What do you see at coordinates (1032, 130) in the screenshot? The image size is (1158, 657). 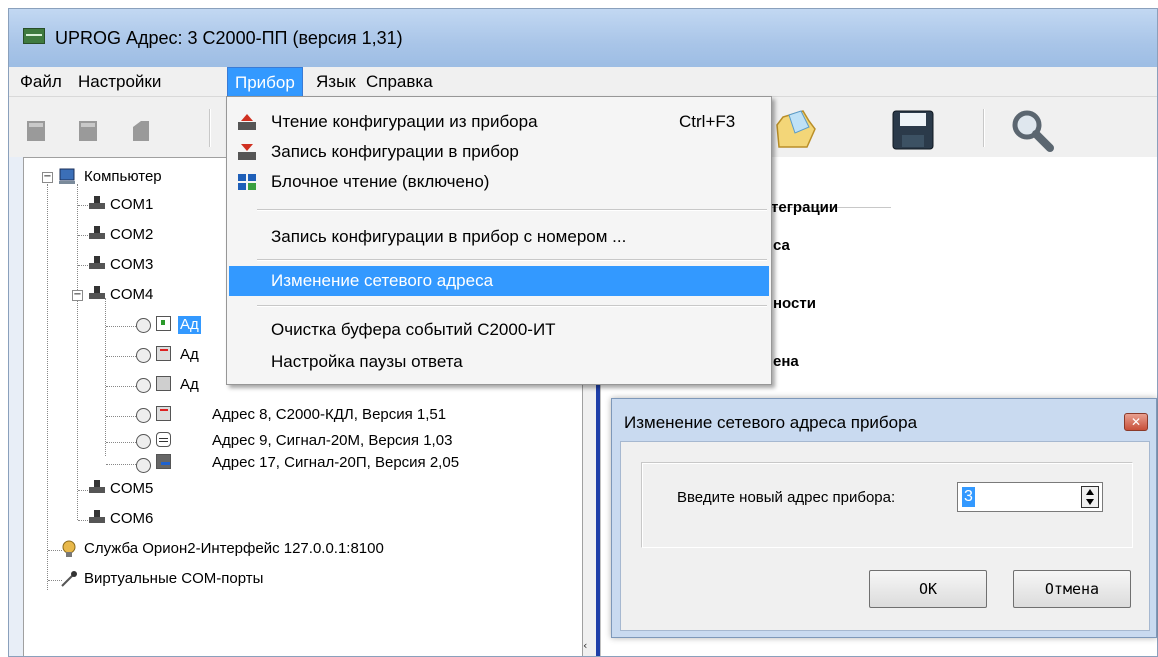 I see `search-magnifier-icon` at bounding box center [1032, 130].